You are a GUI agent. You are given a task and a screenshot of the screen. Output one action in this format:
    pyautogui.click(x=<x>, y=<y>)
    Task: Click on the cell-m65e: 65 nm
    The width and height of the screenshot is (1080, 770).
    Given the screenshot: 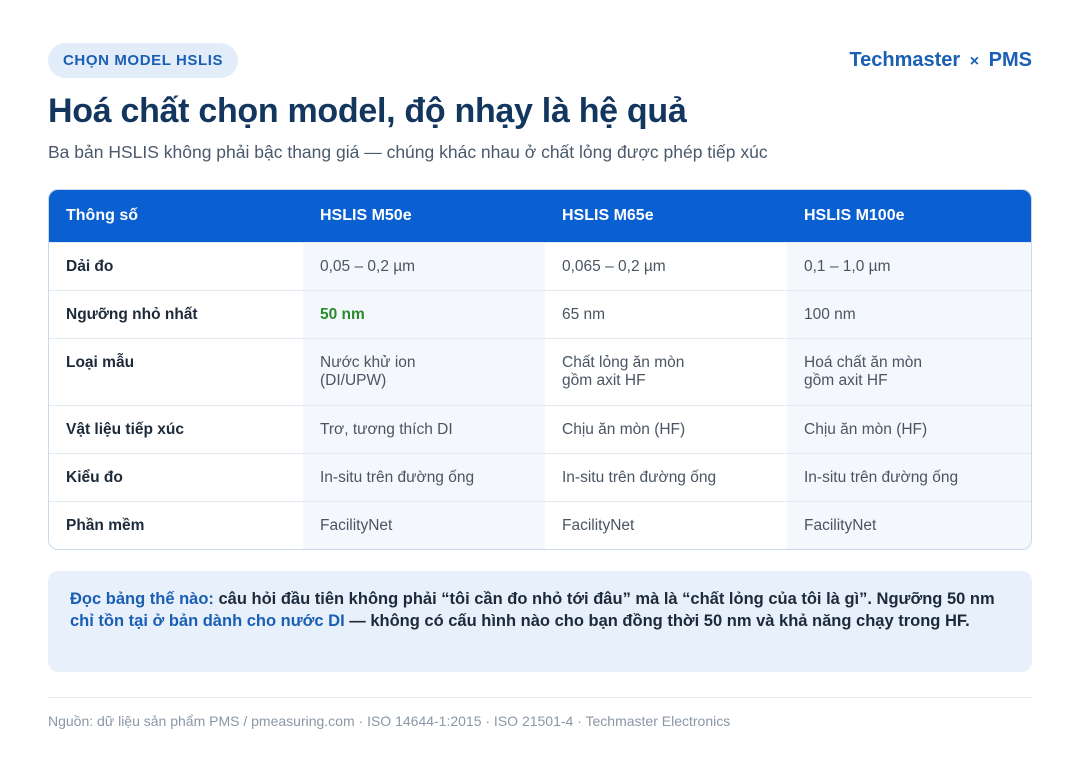 What is the action you would take?
    pyautogui.click(x=584, y=314)
    